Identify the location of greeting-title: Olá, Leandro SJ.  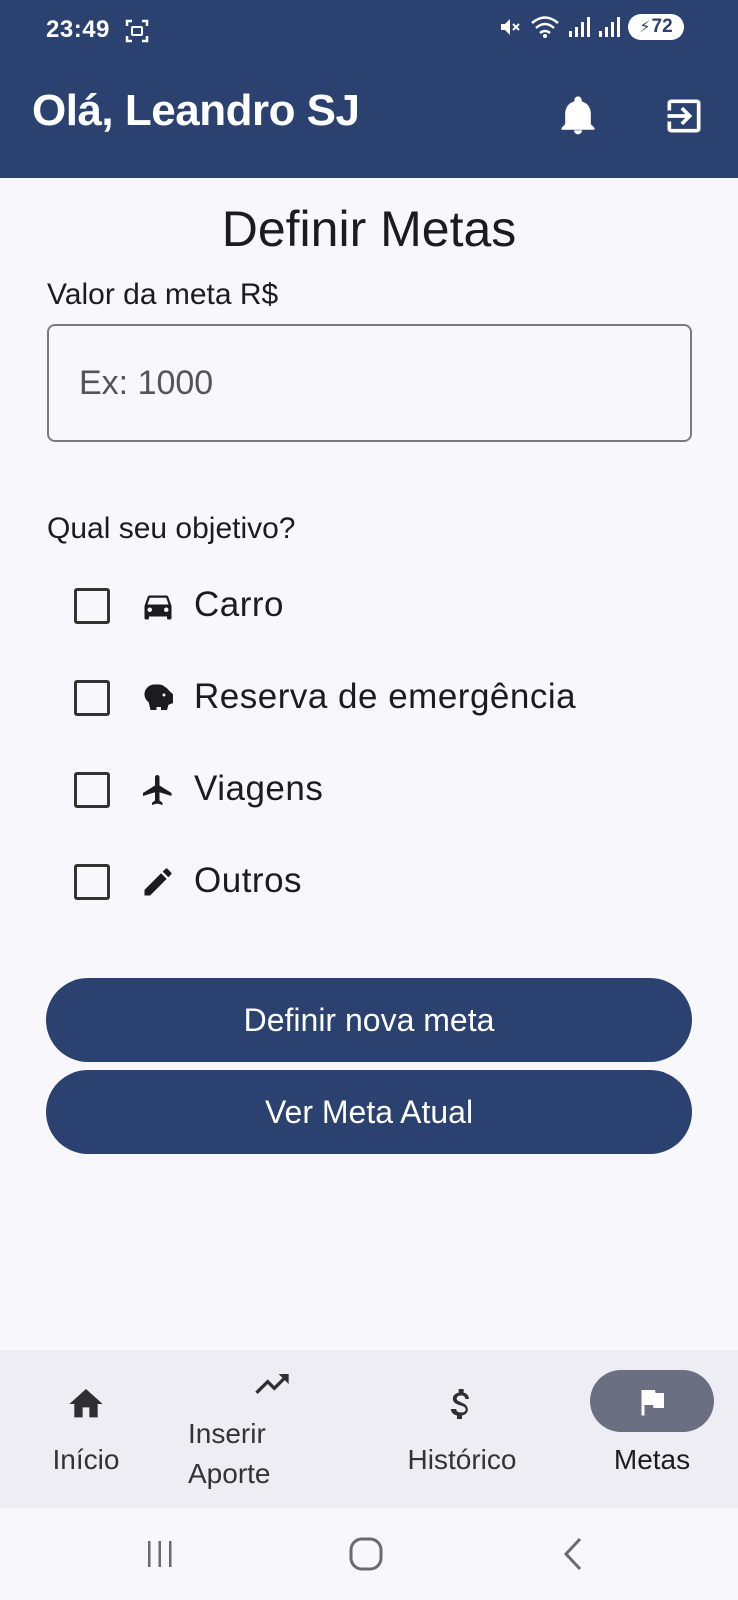
(196, 110).